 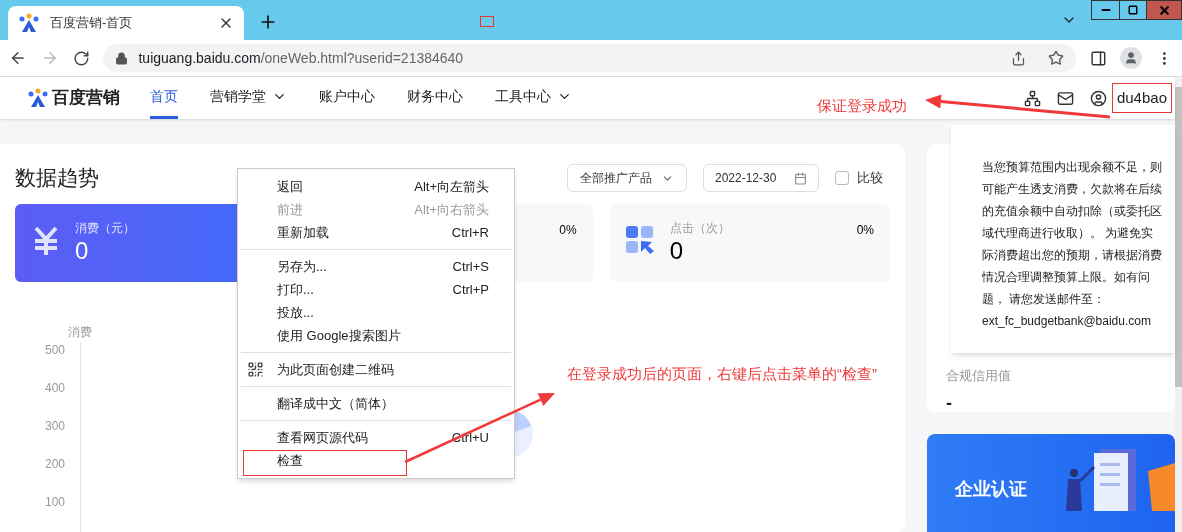 What do you see at coordinates (978, 376) in the screenshot?
I see `credit-label: 合规信用值` at bounding box center [978, 376].